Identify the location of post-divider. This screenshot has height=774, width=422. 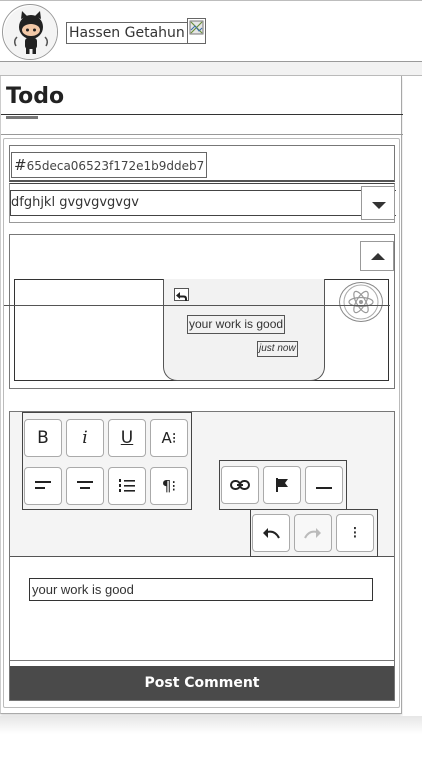
(202, 660).